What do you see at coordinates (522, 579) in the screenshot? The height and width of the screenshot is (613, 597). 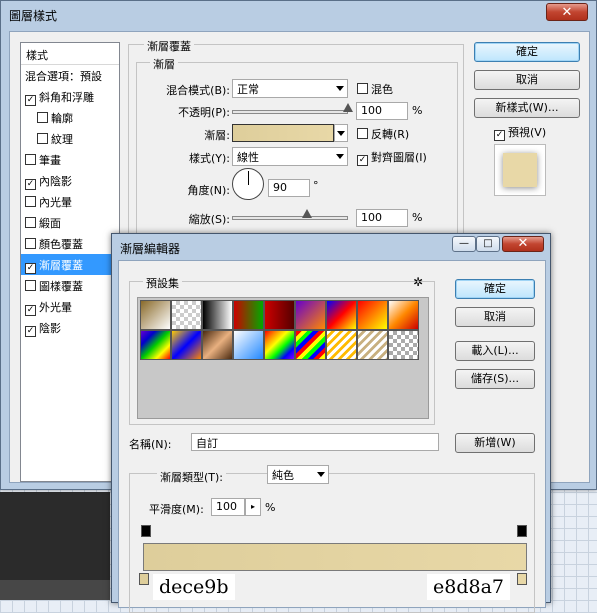 I see `color-stop-right` at bounding box center [522, 579].